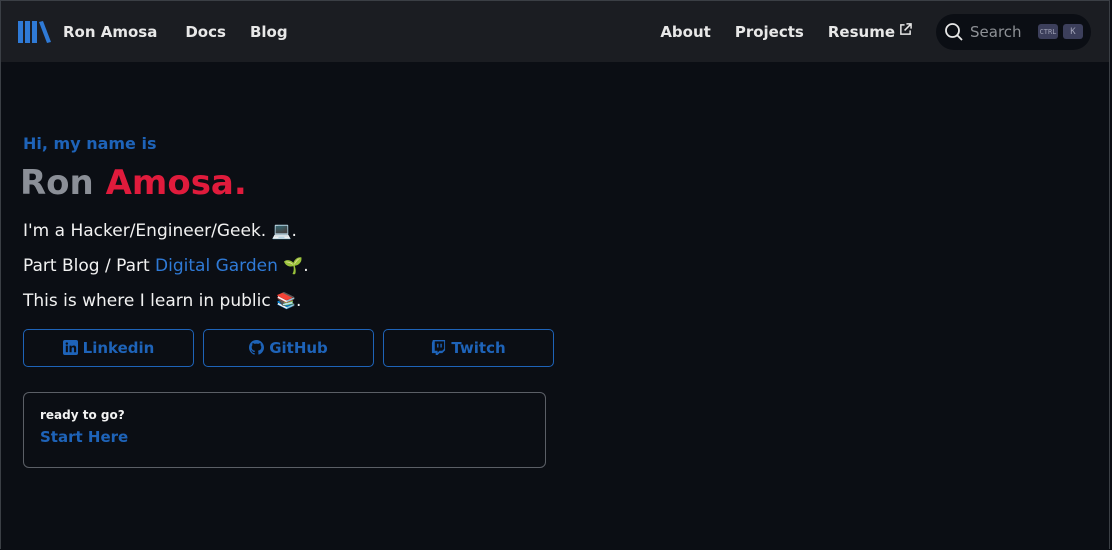  I want to click on kbd-ctrl: CTRL, so click(1048, 31).